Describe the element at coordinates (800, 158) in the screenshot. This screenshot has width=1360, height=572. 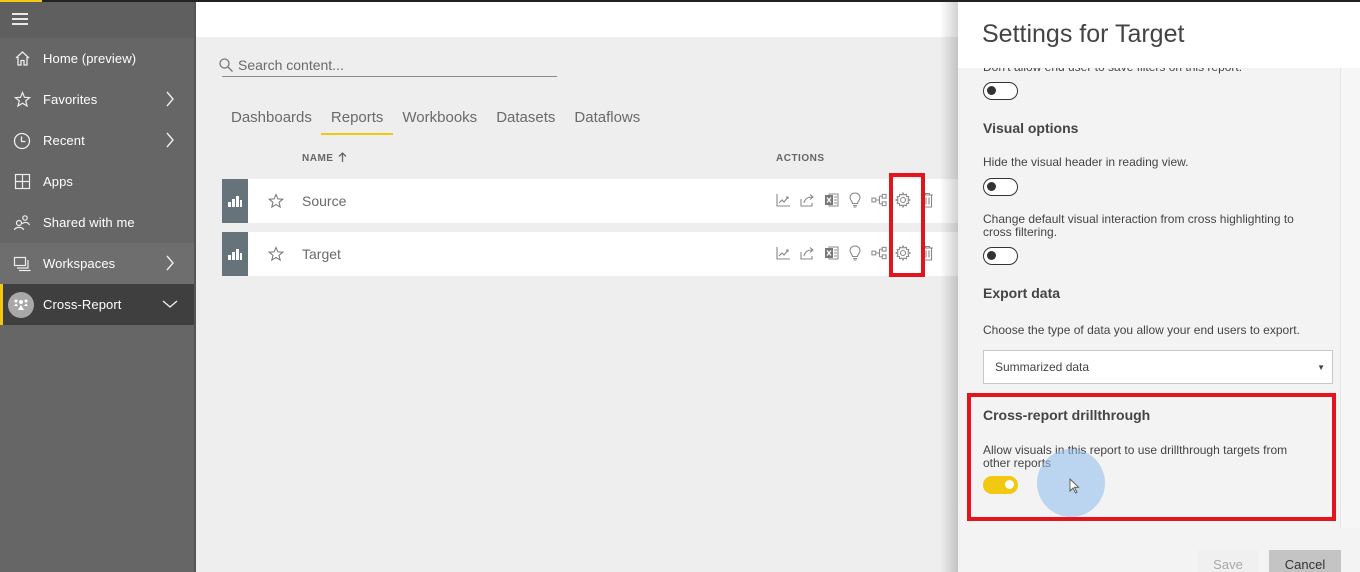
I see `column-header-actions: ACTIONS` at that location.